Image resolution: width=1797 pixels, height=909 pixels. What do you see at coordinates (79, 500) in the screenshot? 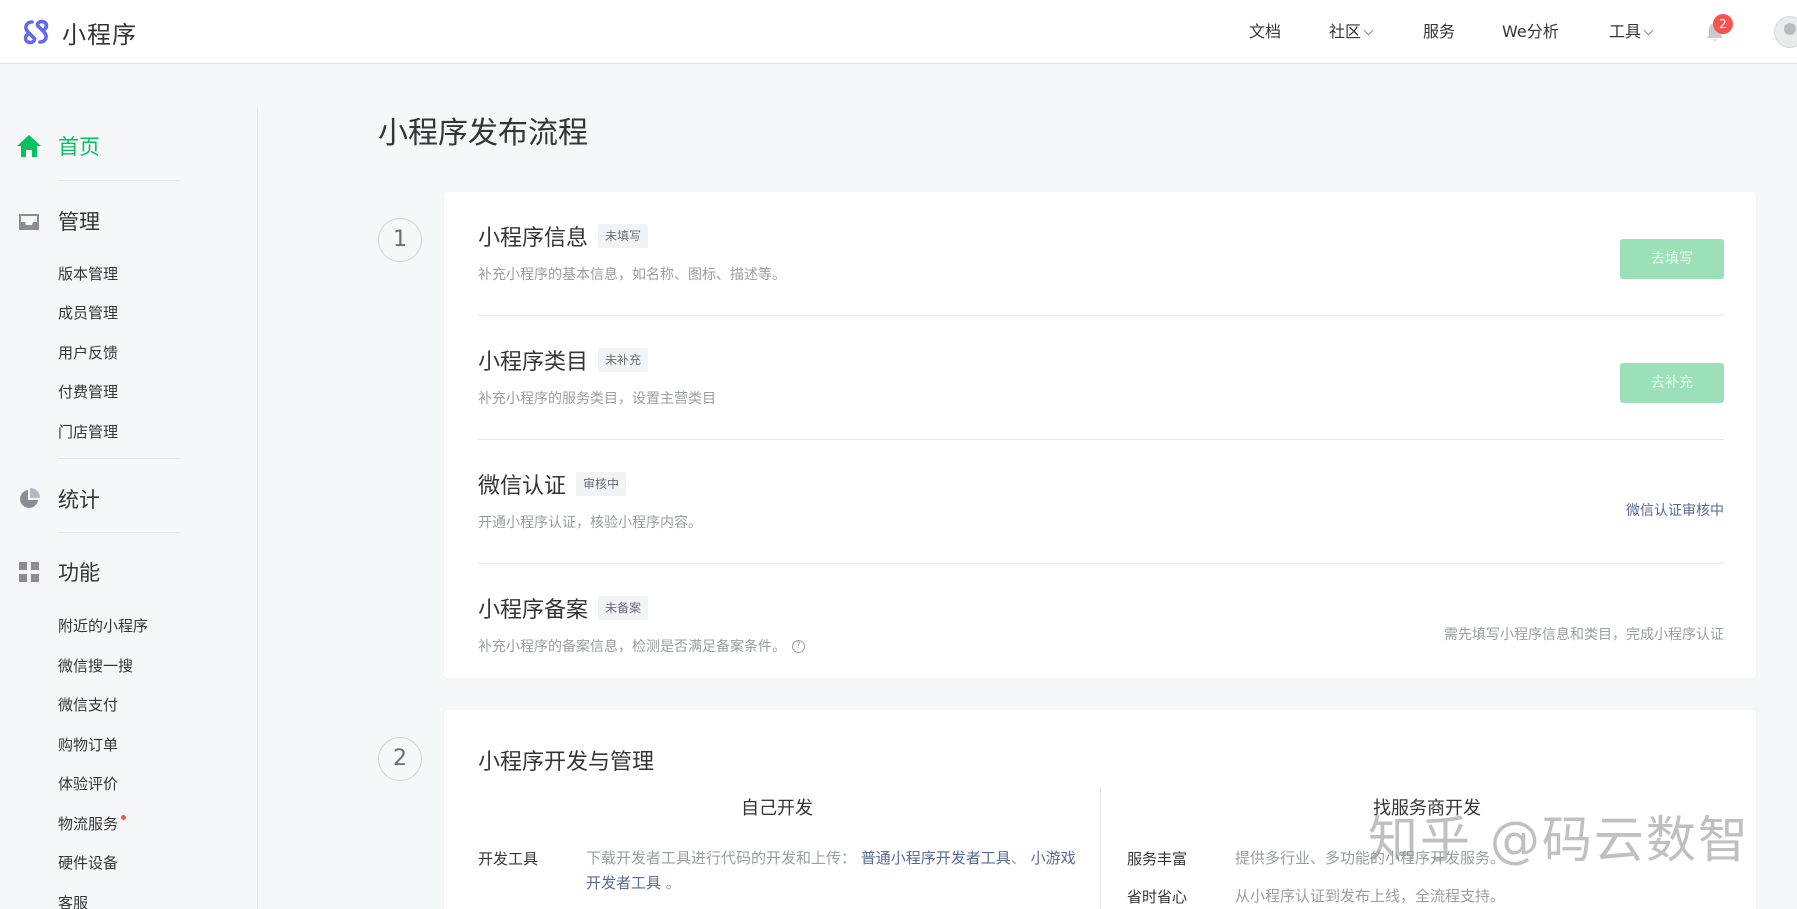
I see `sidebar-item-label: 统计` at bounding box center [79, 500].